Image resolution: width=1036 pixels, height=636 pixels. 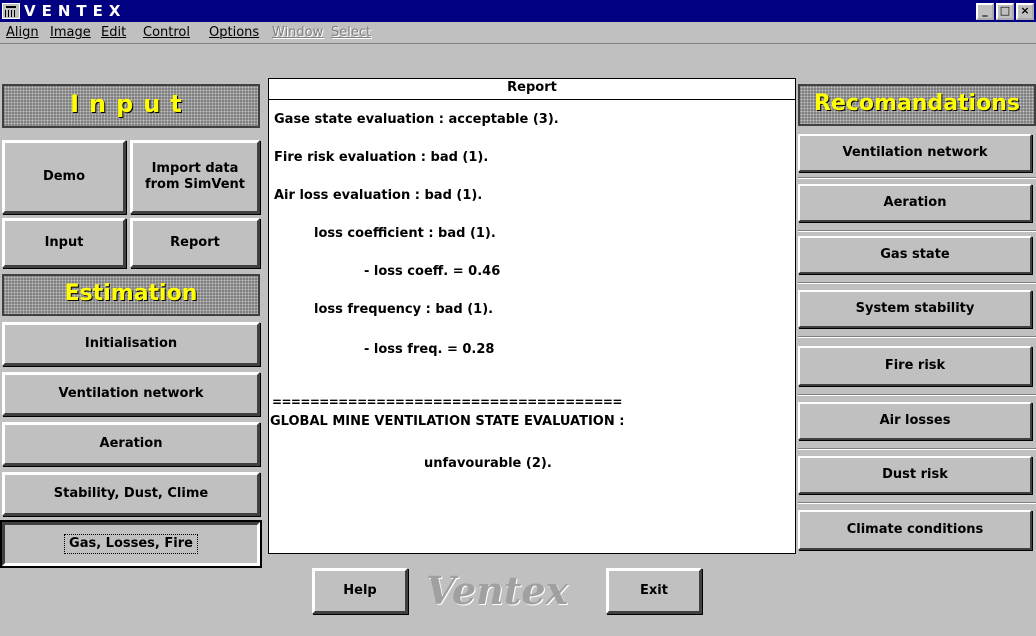 What do you see at coordinates (351, 32) in the screenshot?
I see `menu-select: Select` at bounding box center [351, 32].